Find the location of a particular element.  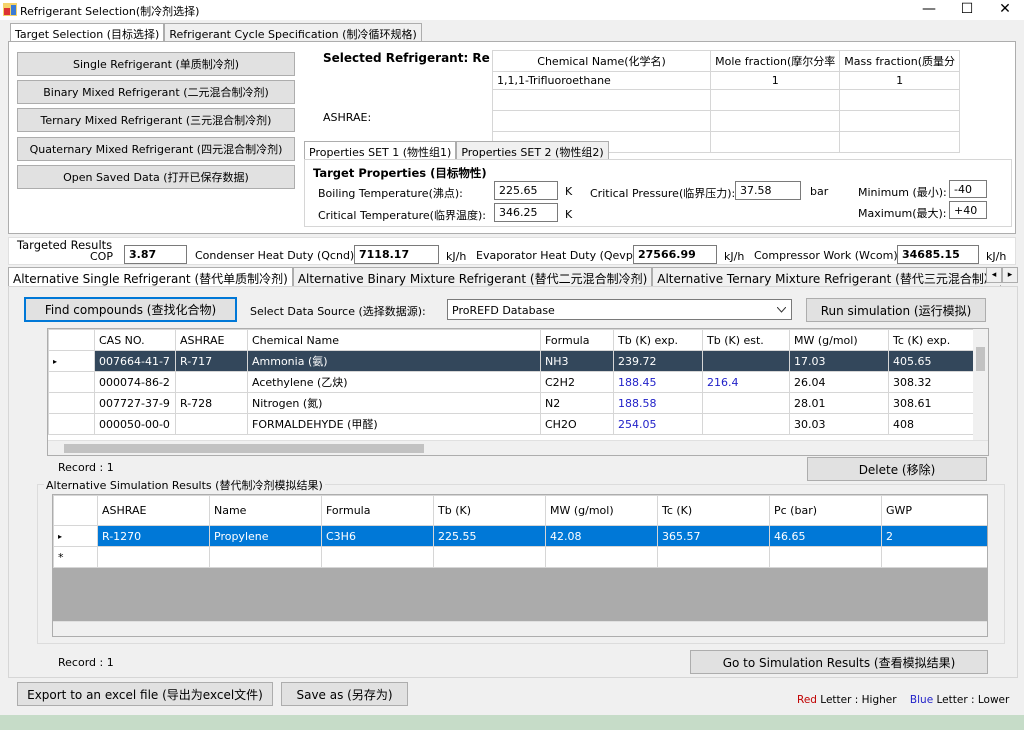

qevp-field: 27566.99 is located at coordinates (675, 254).